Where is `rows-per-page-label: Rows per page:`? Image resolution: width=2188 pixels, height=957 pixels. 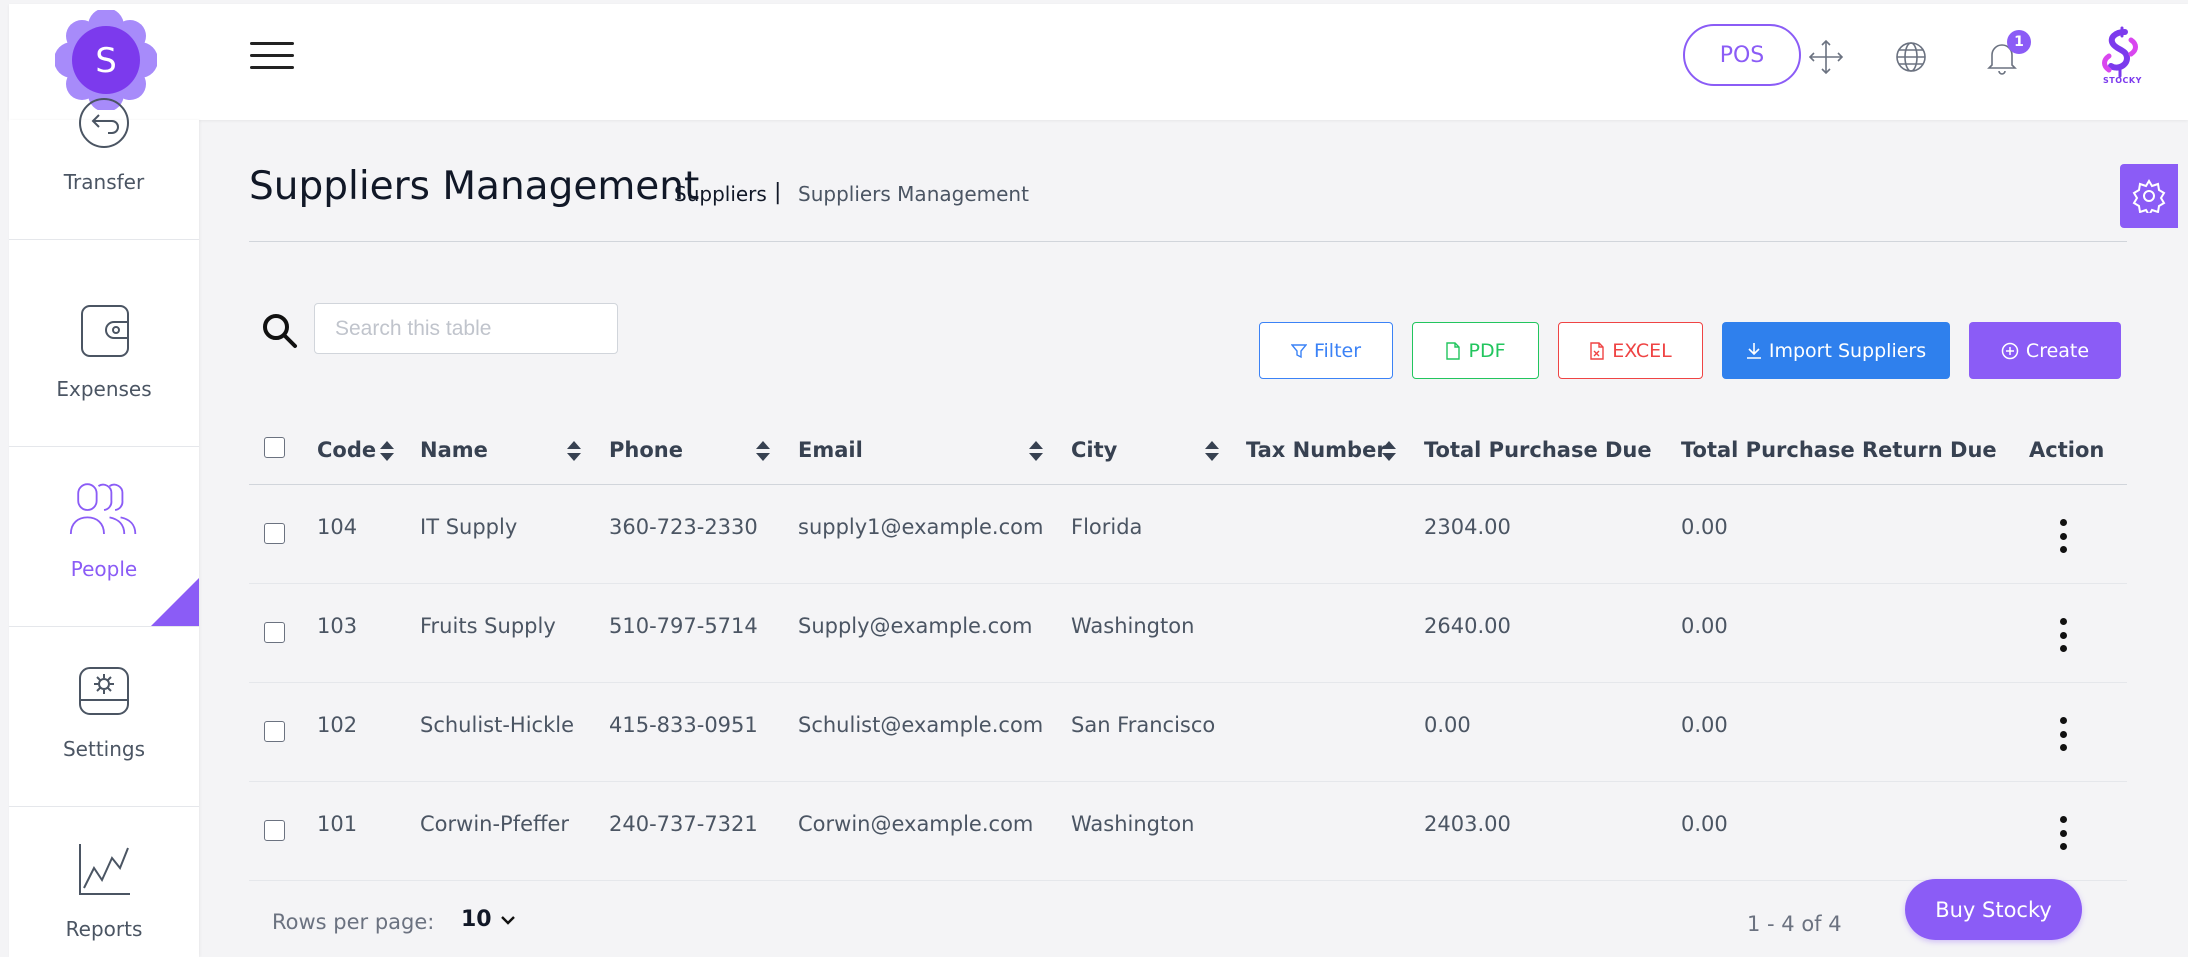 rows-per-page-label: Rows per page: is located at coordinates (353, 922).